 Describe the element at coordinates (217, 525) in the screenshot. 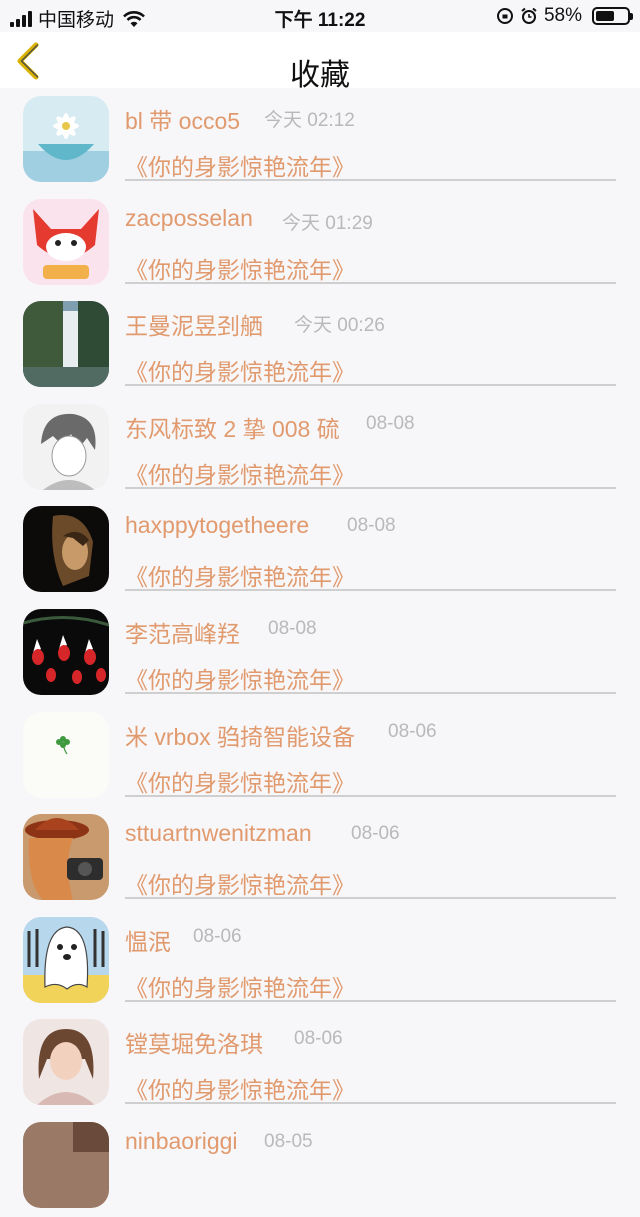

I see `item-name: haxppytogetheere` at that location.